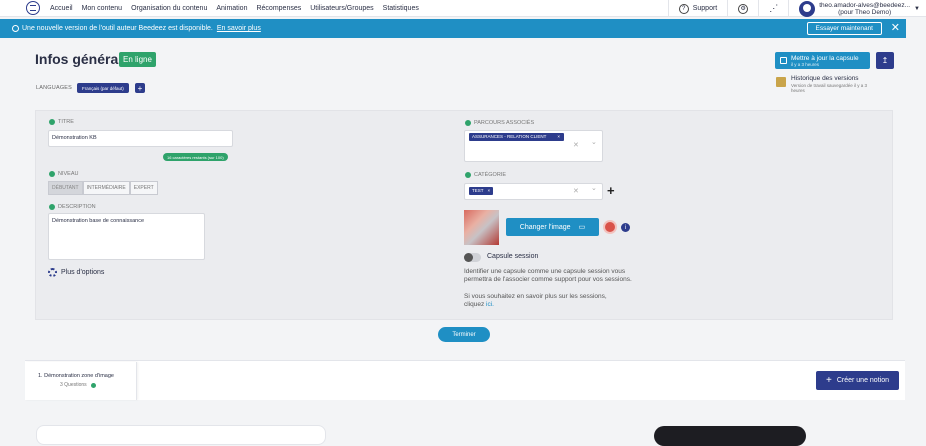 The height and width of the screenshot is (446, 926). I want to click on dark-floating-panel, so click(730, 436).